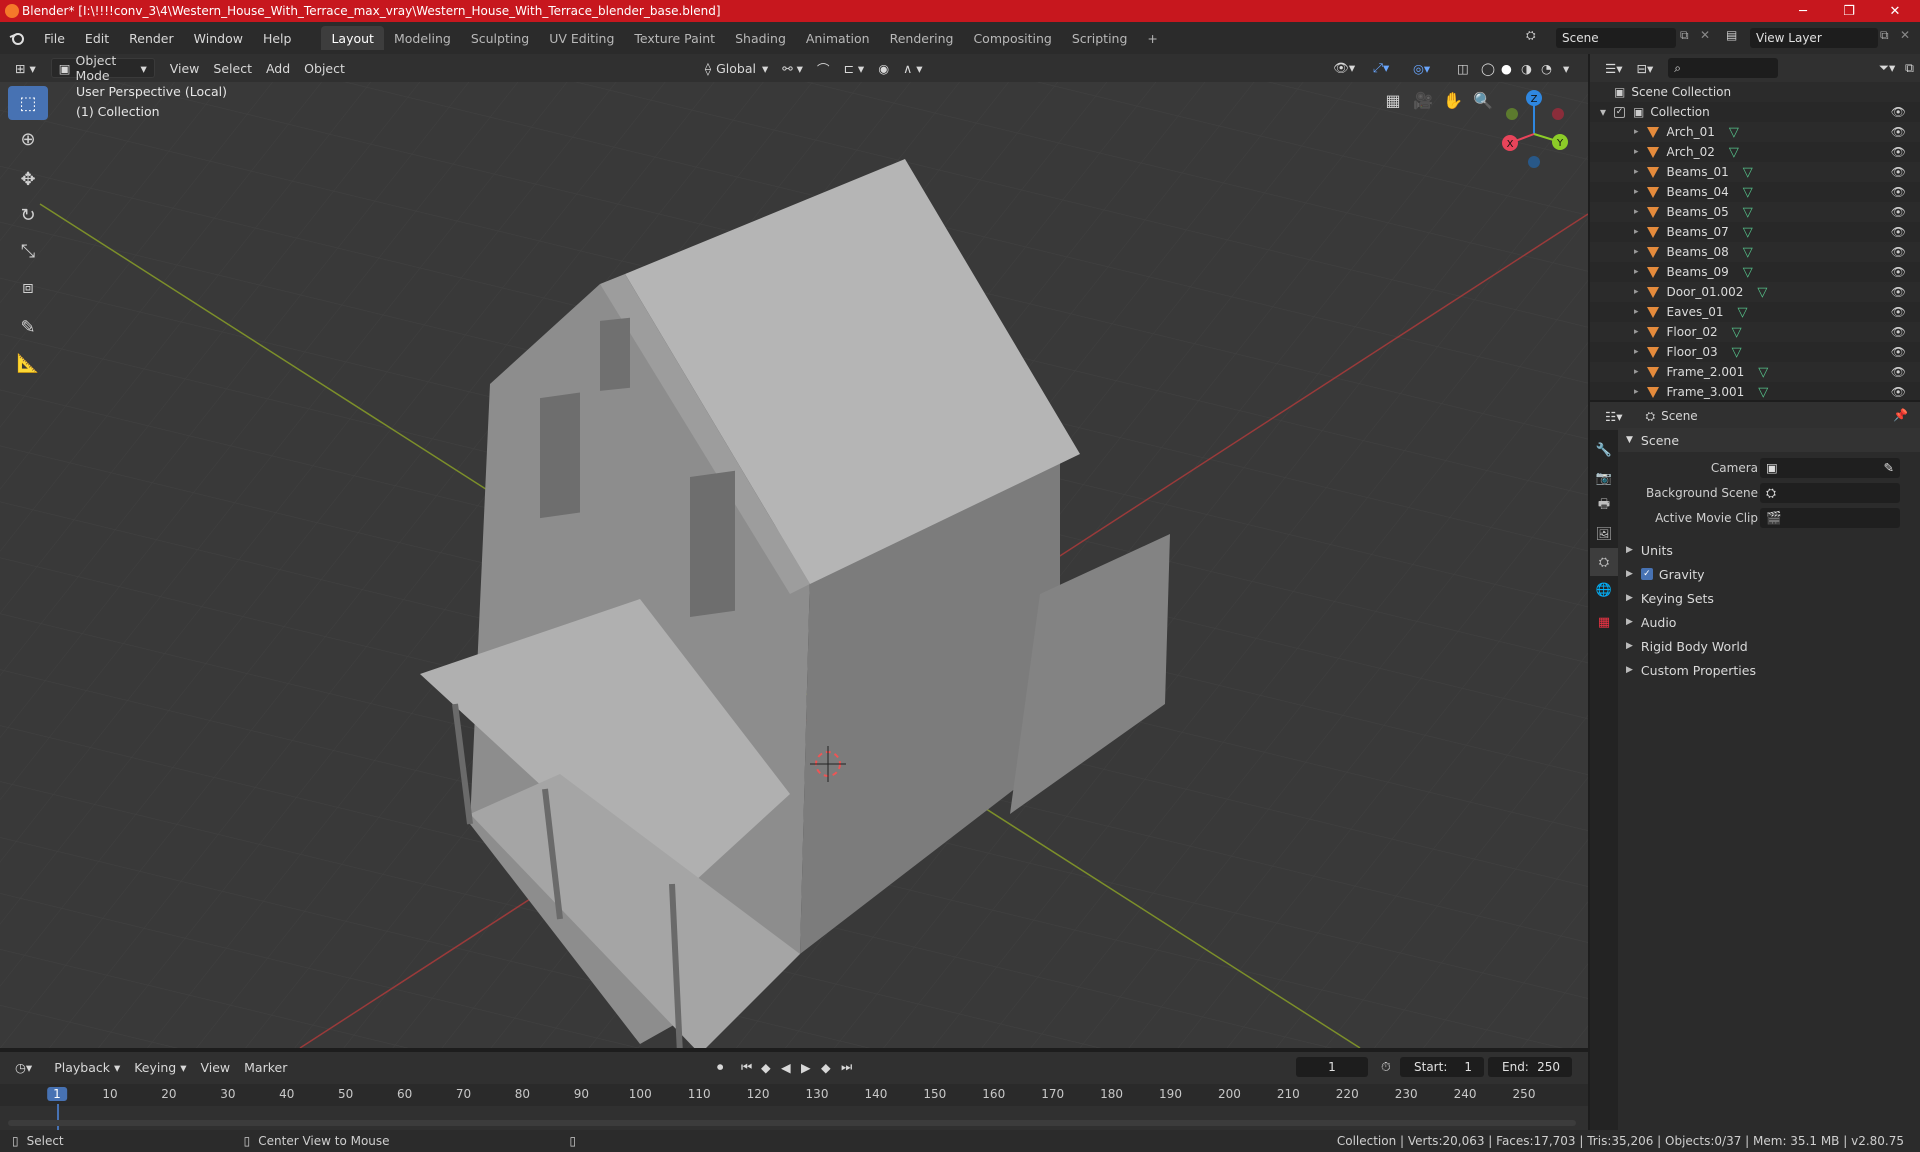  Describe the element at coordinates (823, 68) in the screenshot. I see `snap-icon: ⌒` at that location.